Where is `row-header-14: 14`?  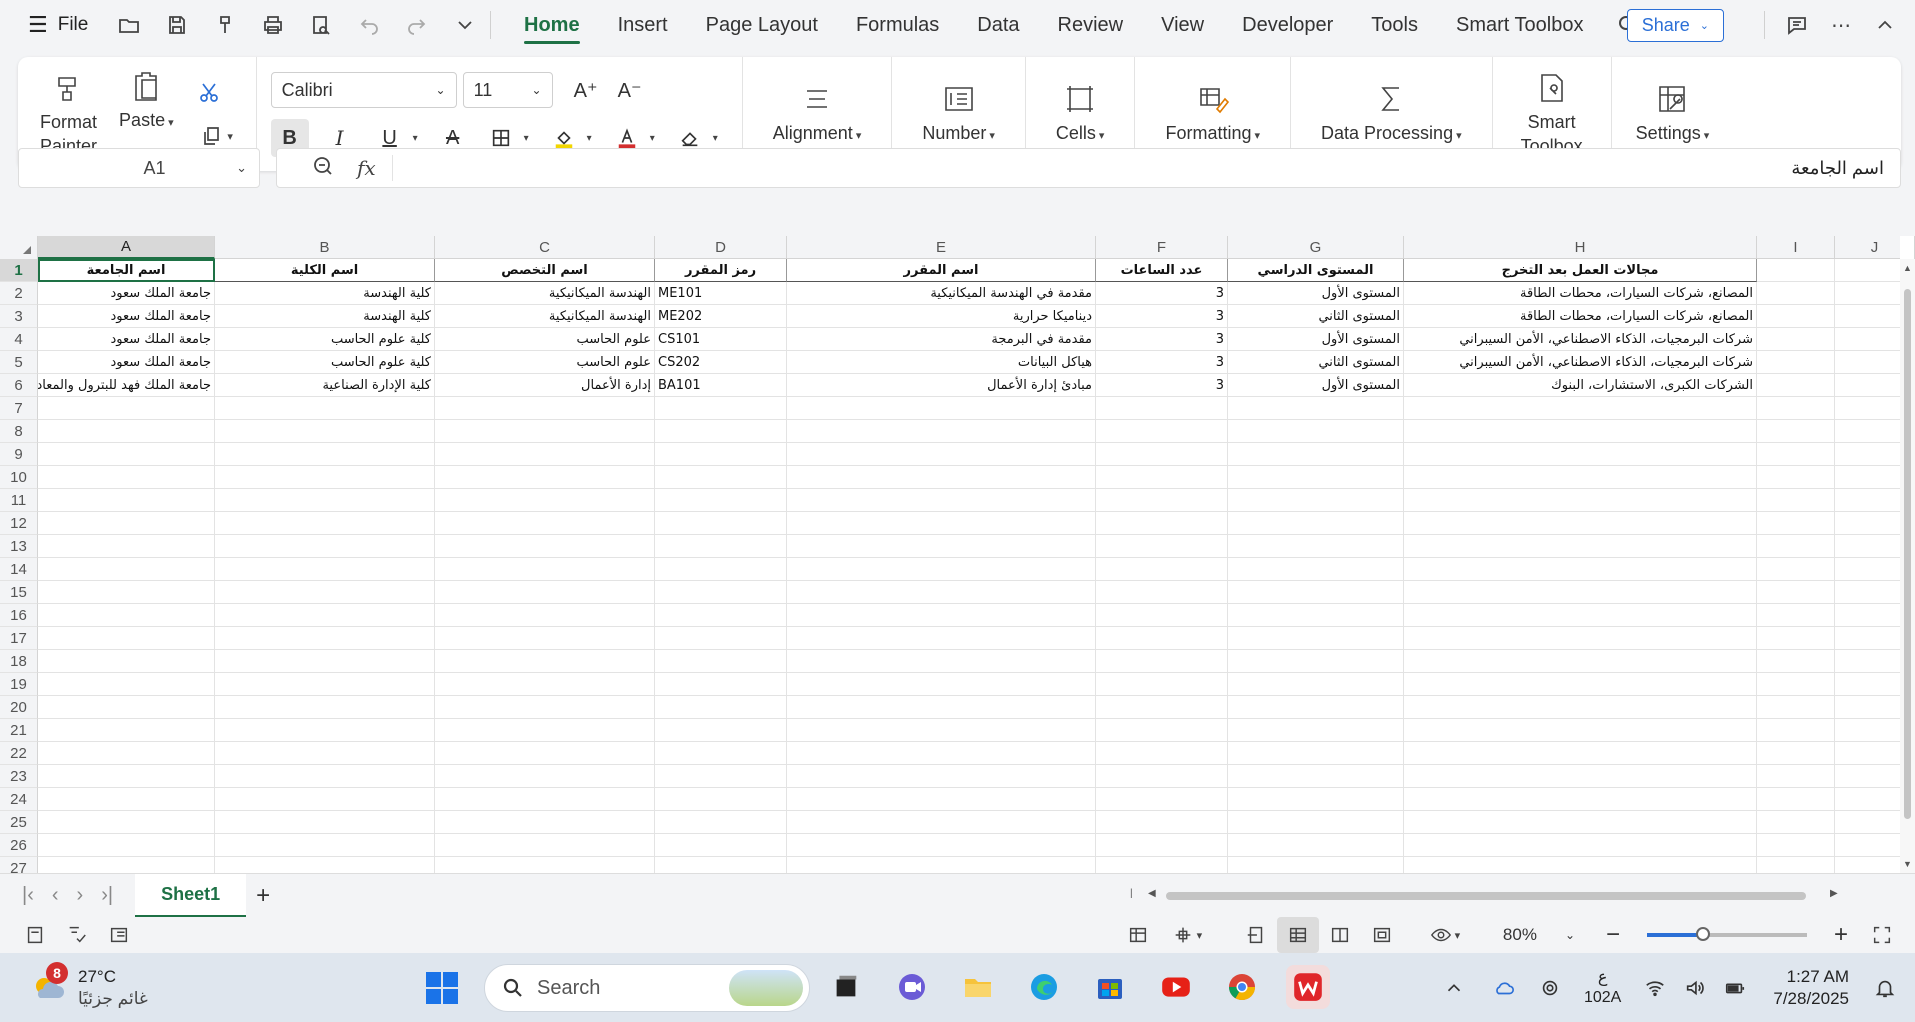
row-header-14: 14 is located at coordinates (19, 569).